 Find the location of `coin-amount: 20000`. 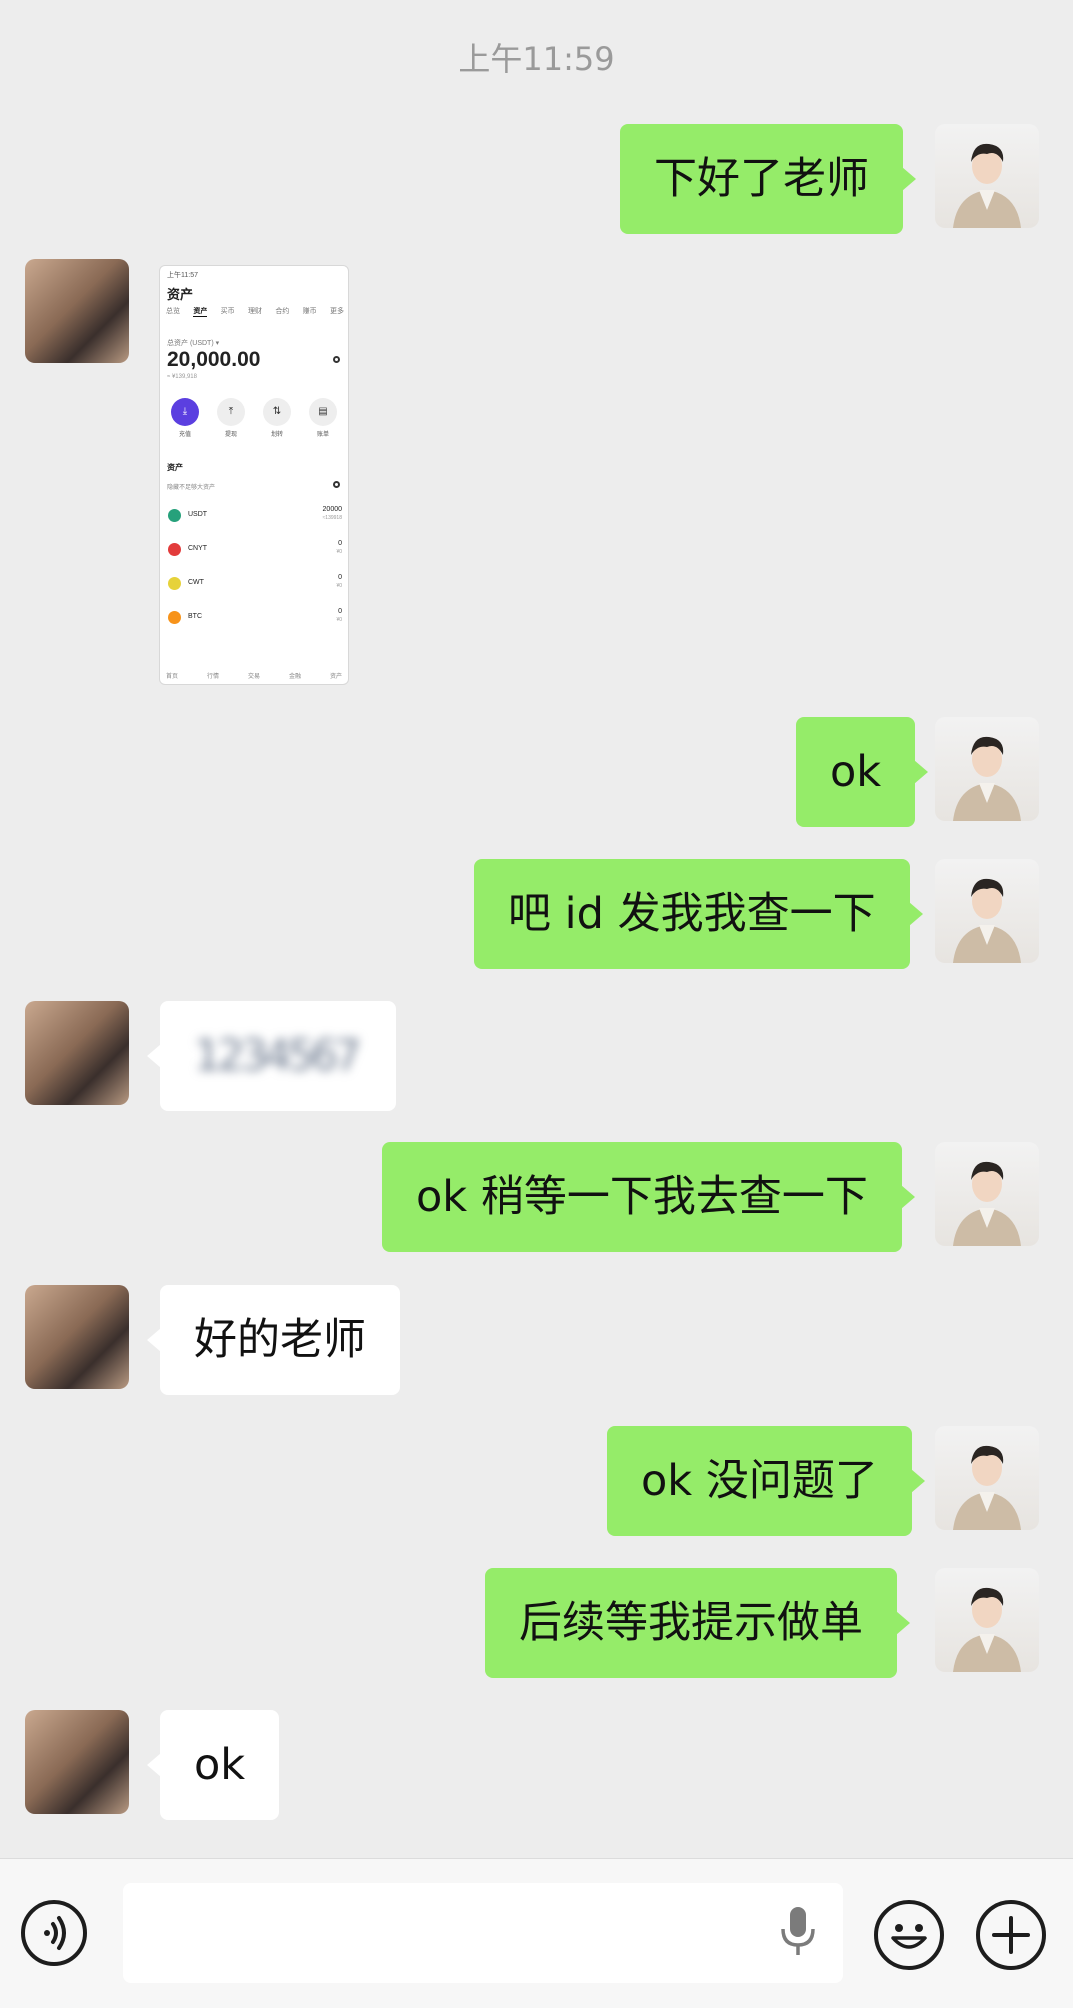

coin-amount: 20000 is located at coordinates (332, 509).